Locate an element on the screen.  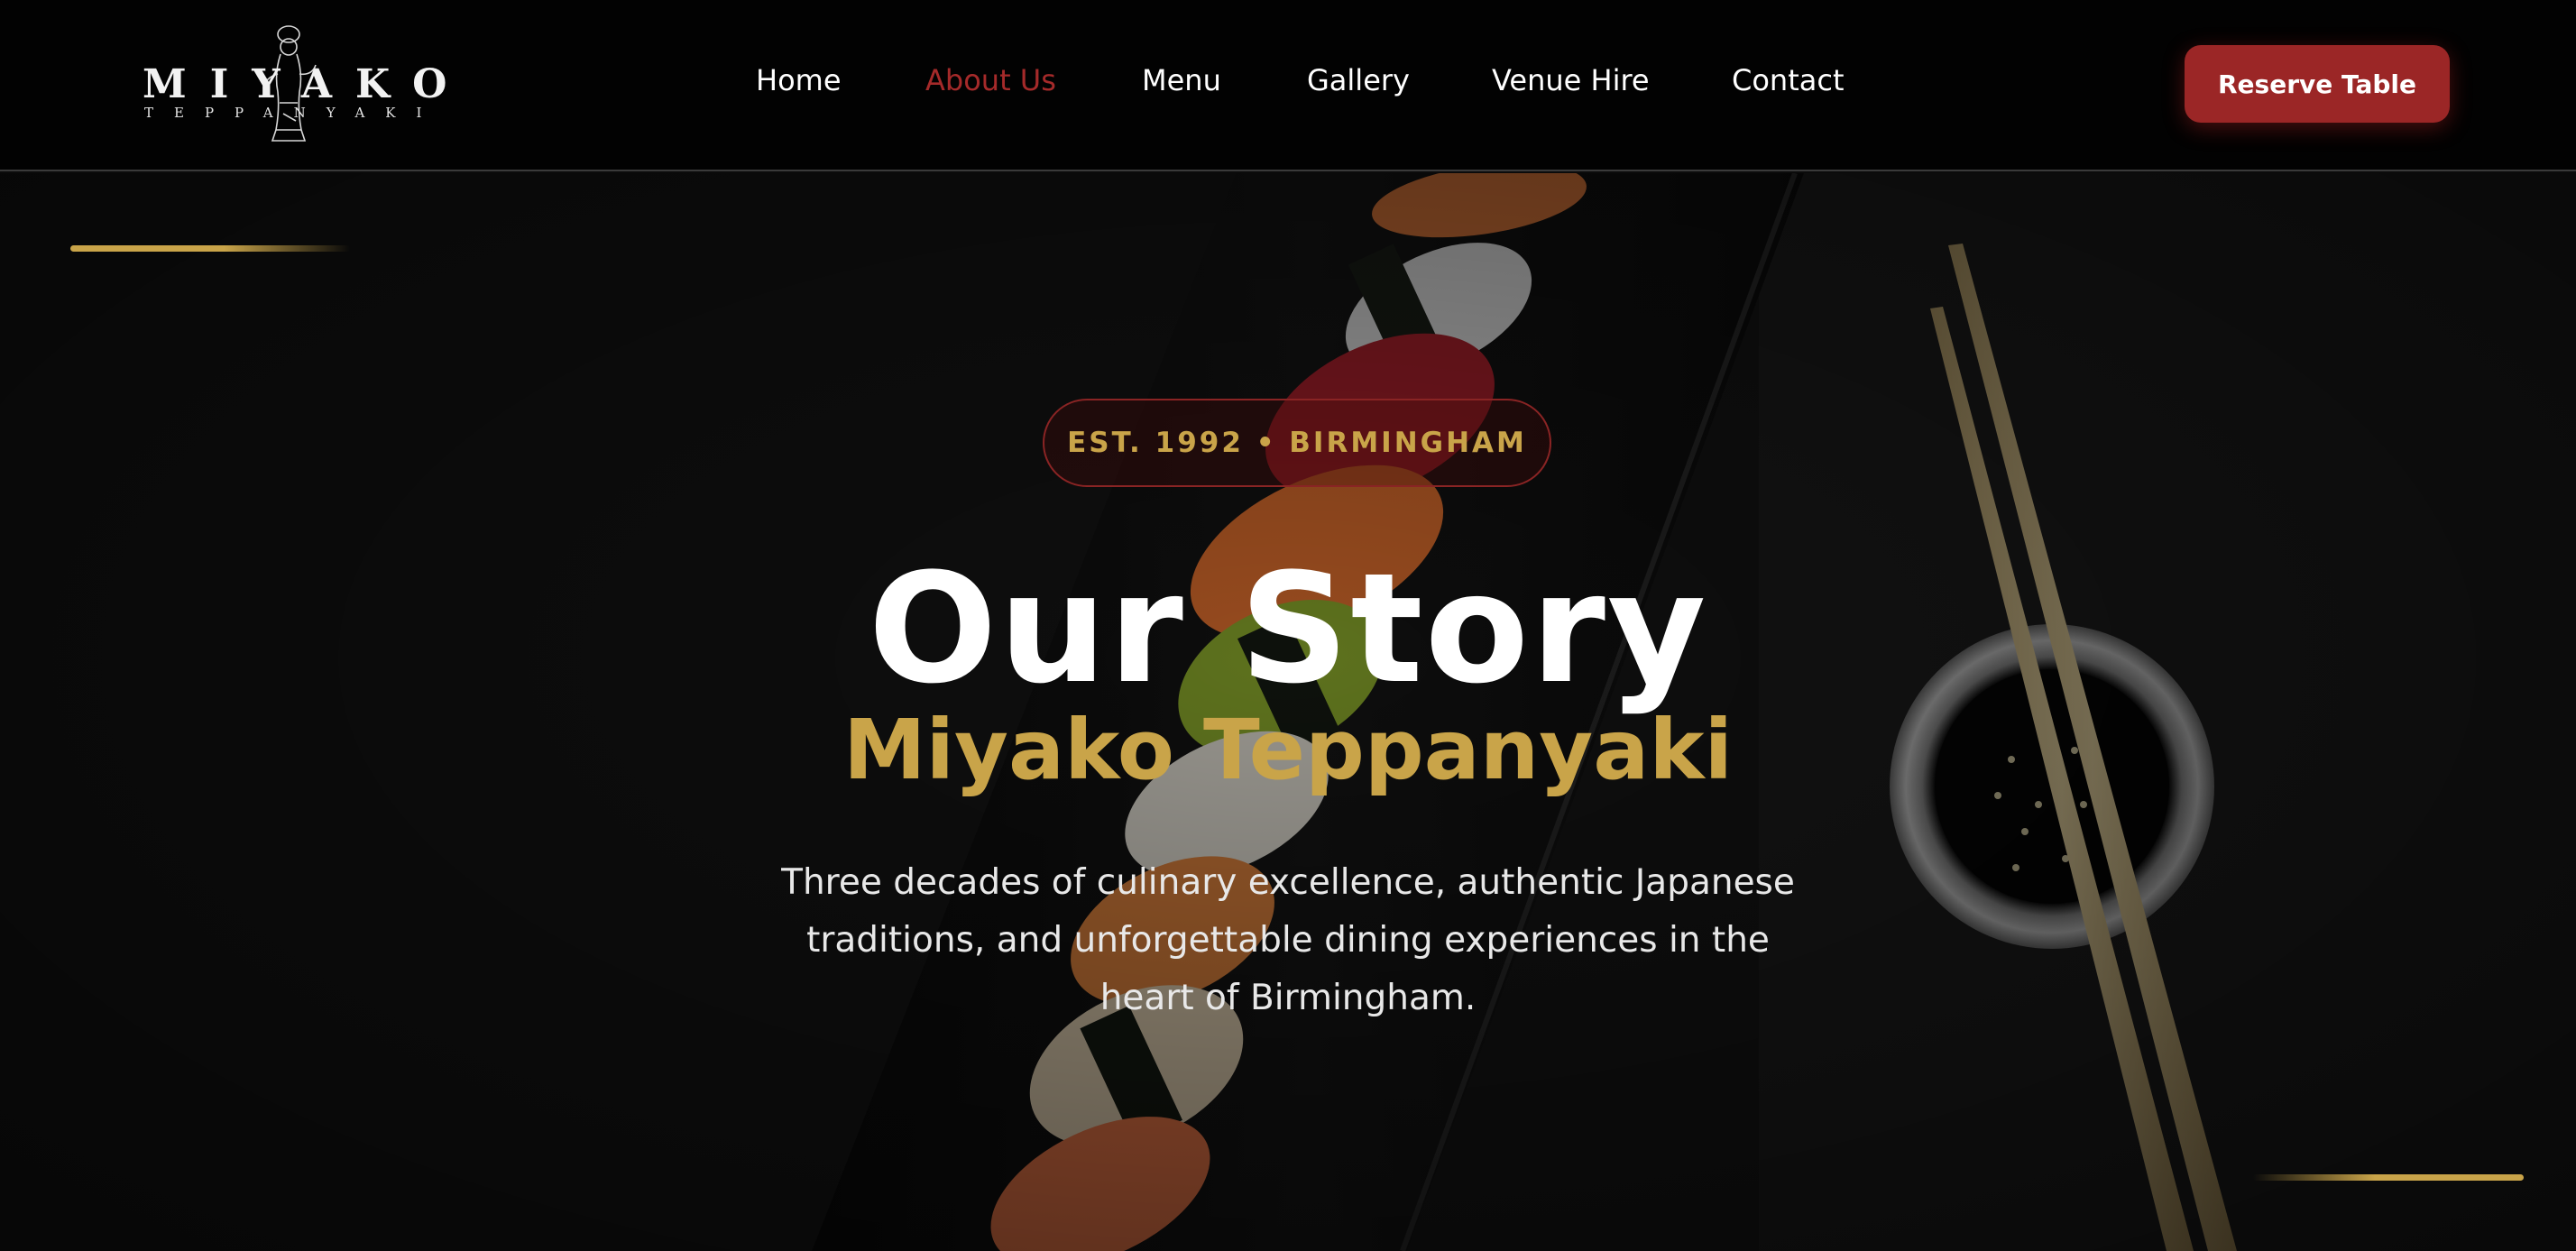
nav-contact: Contact is located at coordinates (1788, 80).